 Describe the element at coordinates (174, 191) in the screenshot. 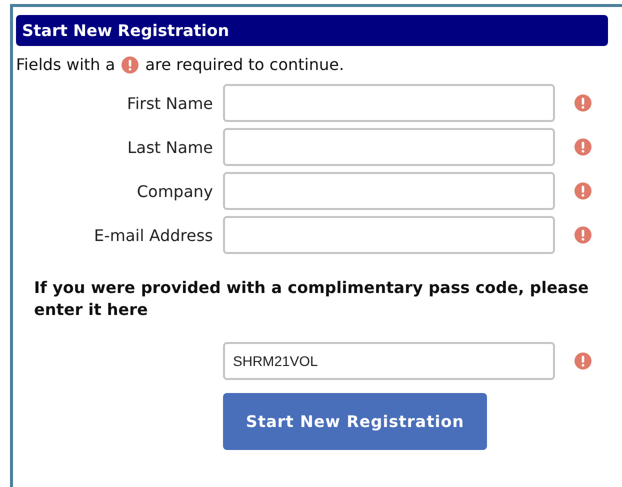

I see `field-label: Company` at that location.